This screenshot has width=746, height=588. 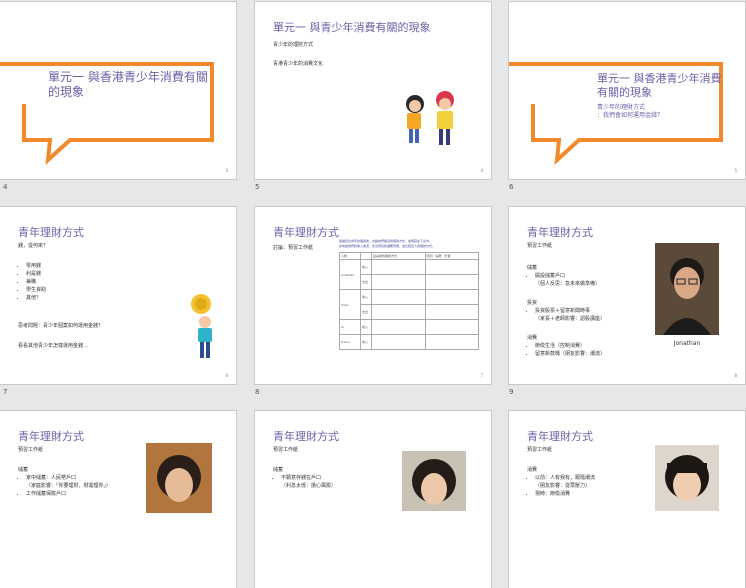 I want to click on question-text: 錢，從何來？, so click(x=33, y=246).